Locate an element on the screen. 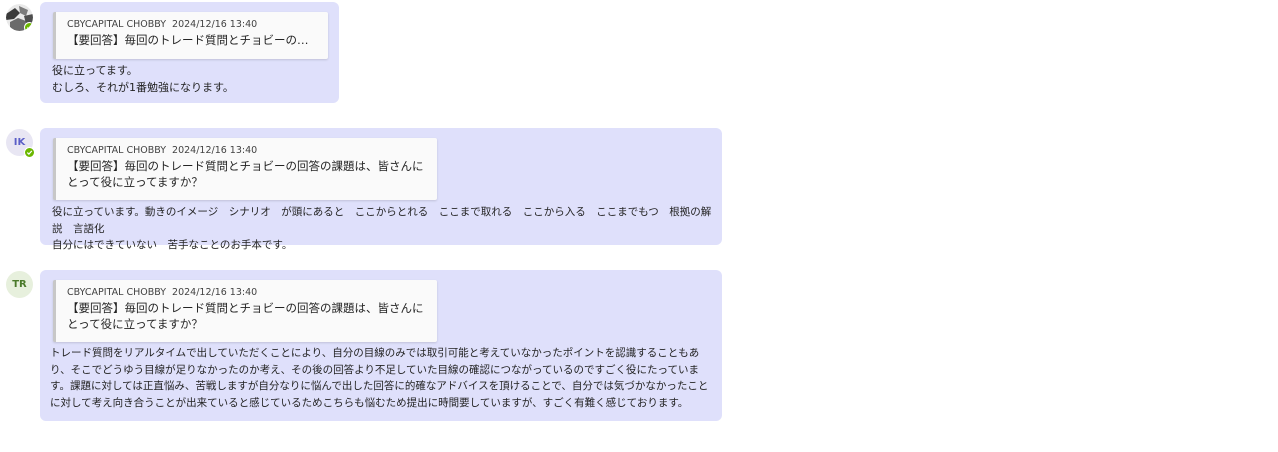 This screenshot has height=452, width=1278. avatar: TR is located at coordinates (19, 284).